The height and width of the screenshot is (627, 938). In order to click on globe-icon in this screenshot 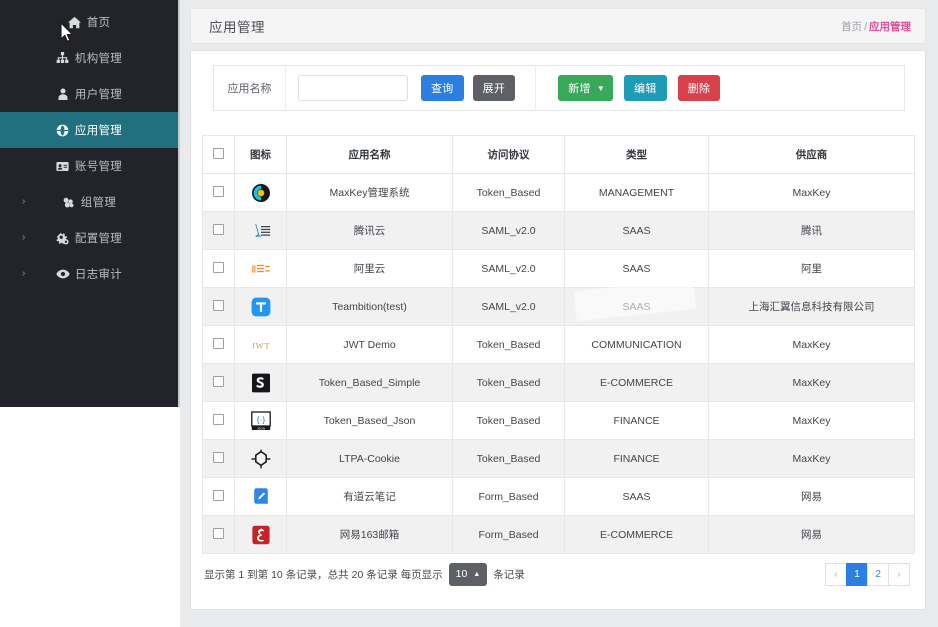, I will do `click(63, 130)`.